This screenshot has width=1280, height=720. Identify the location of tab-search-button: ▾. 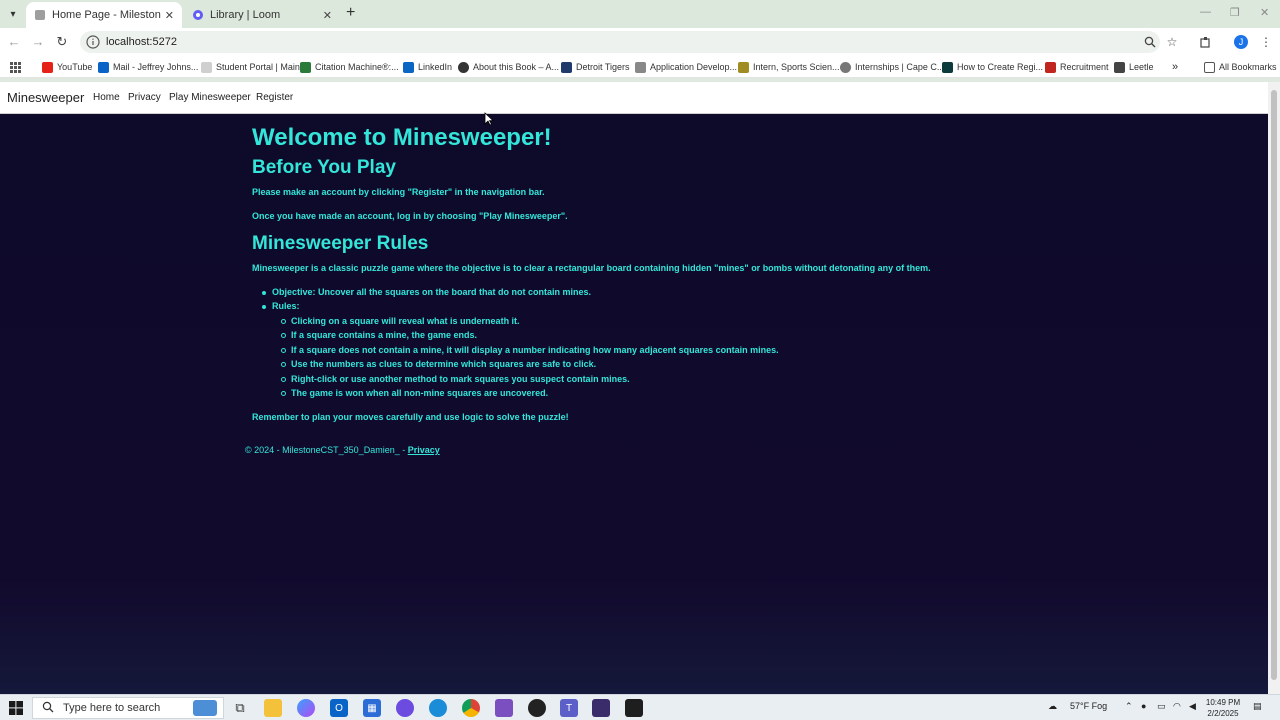
(13, 14).